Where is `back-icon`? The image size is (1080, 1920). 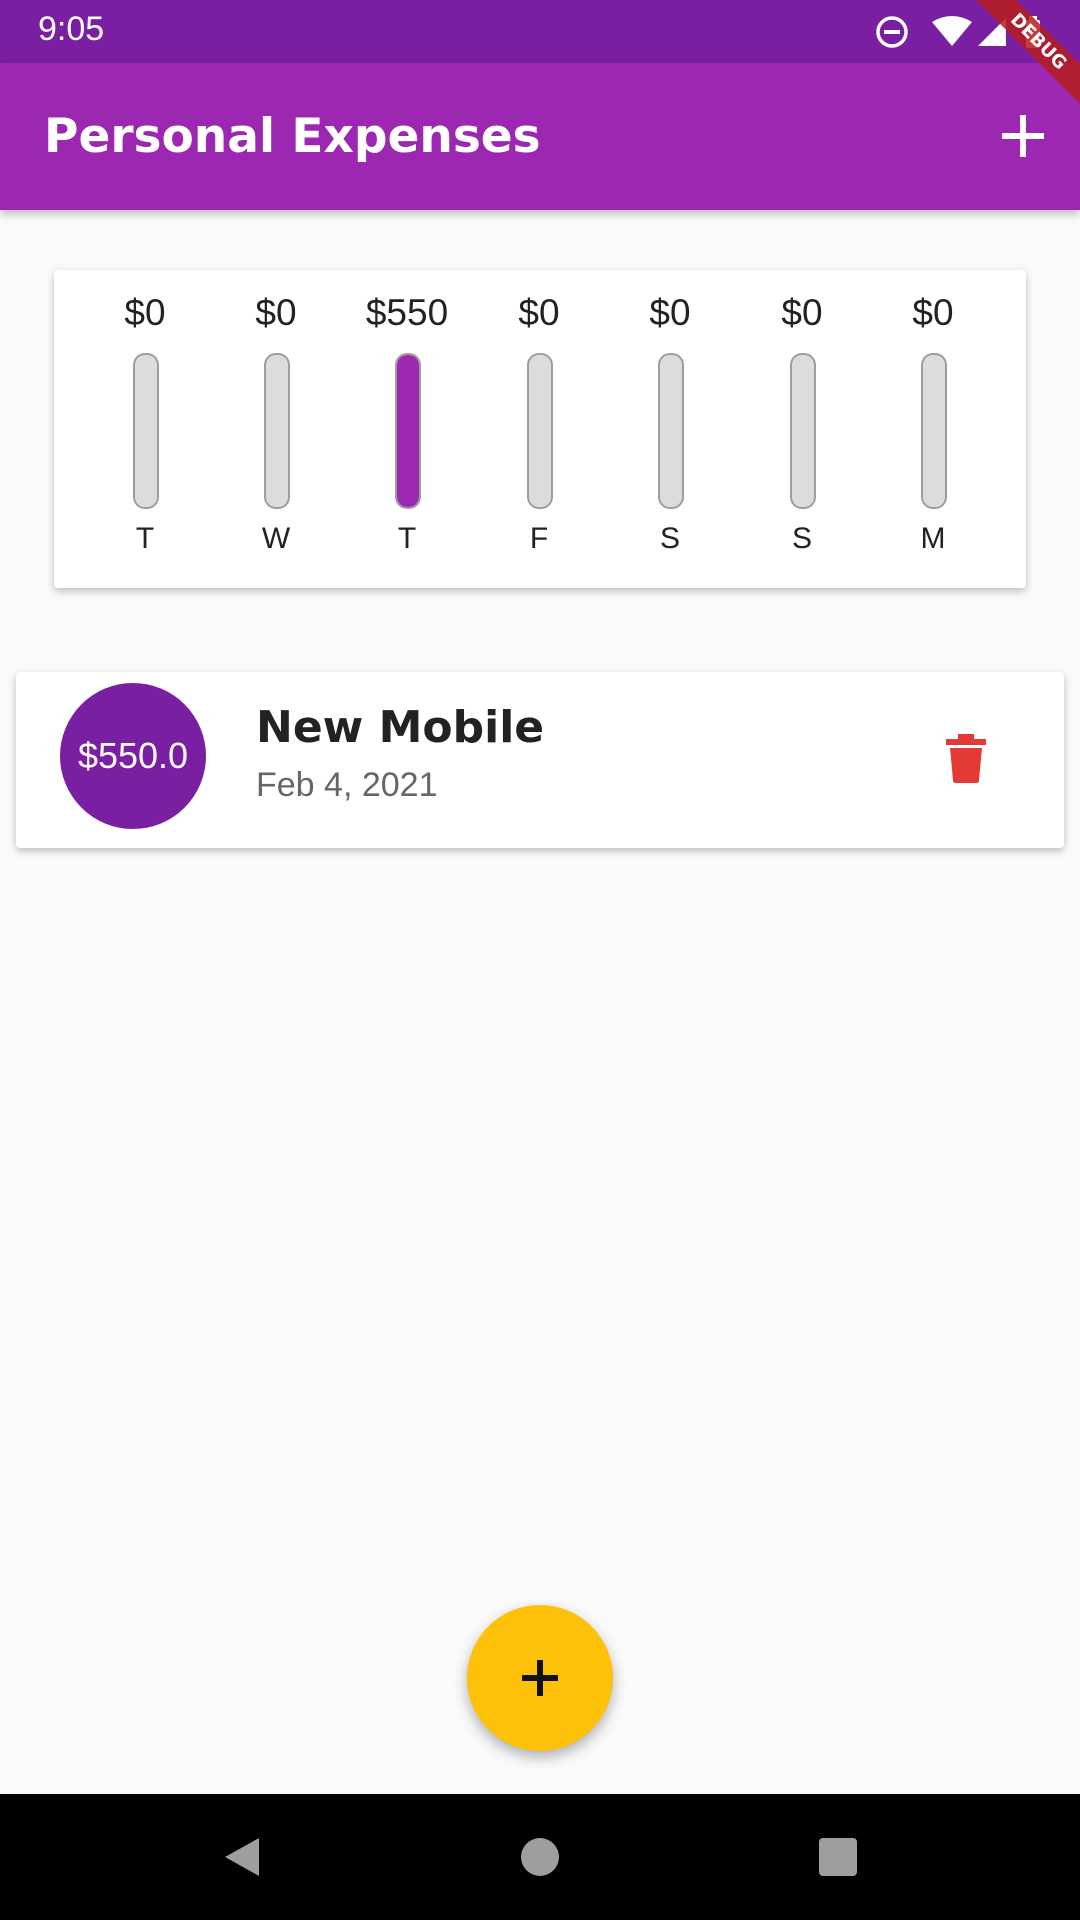 back-icon is located at coordinates (242, 1857).